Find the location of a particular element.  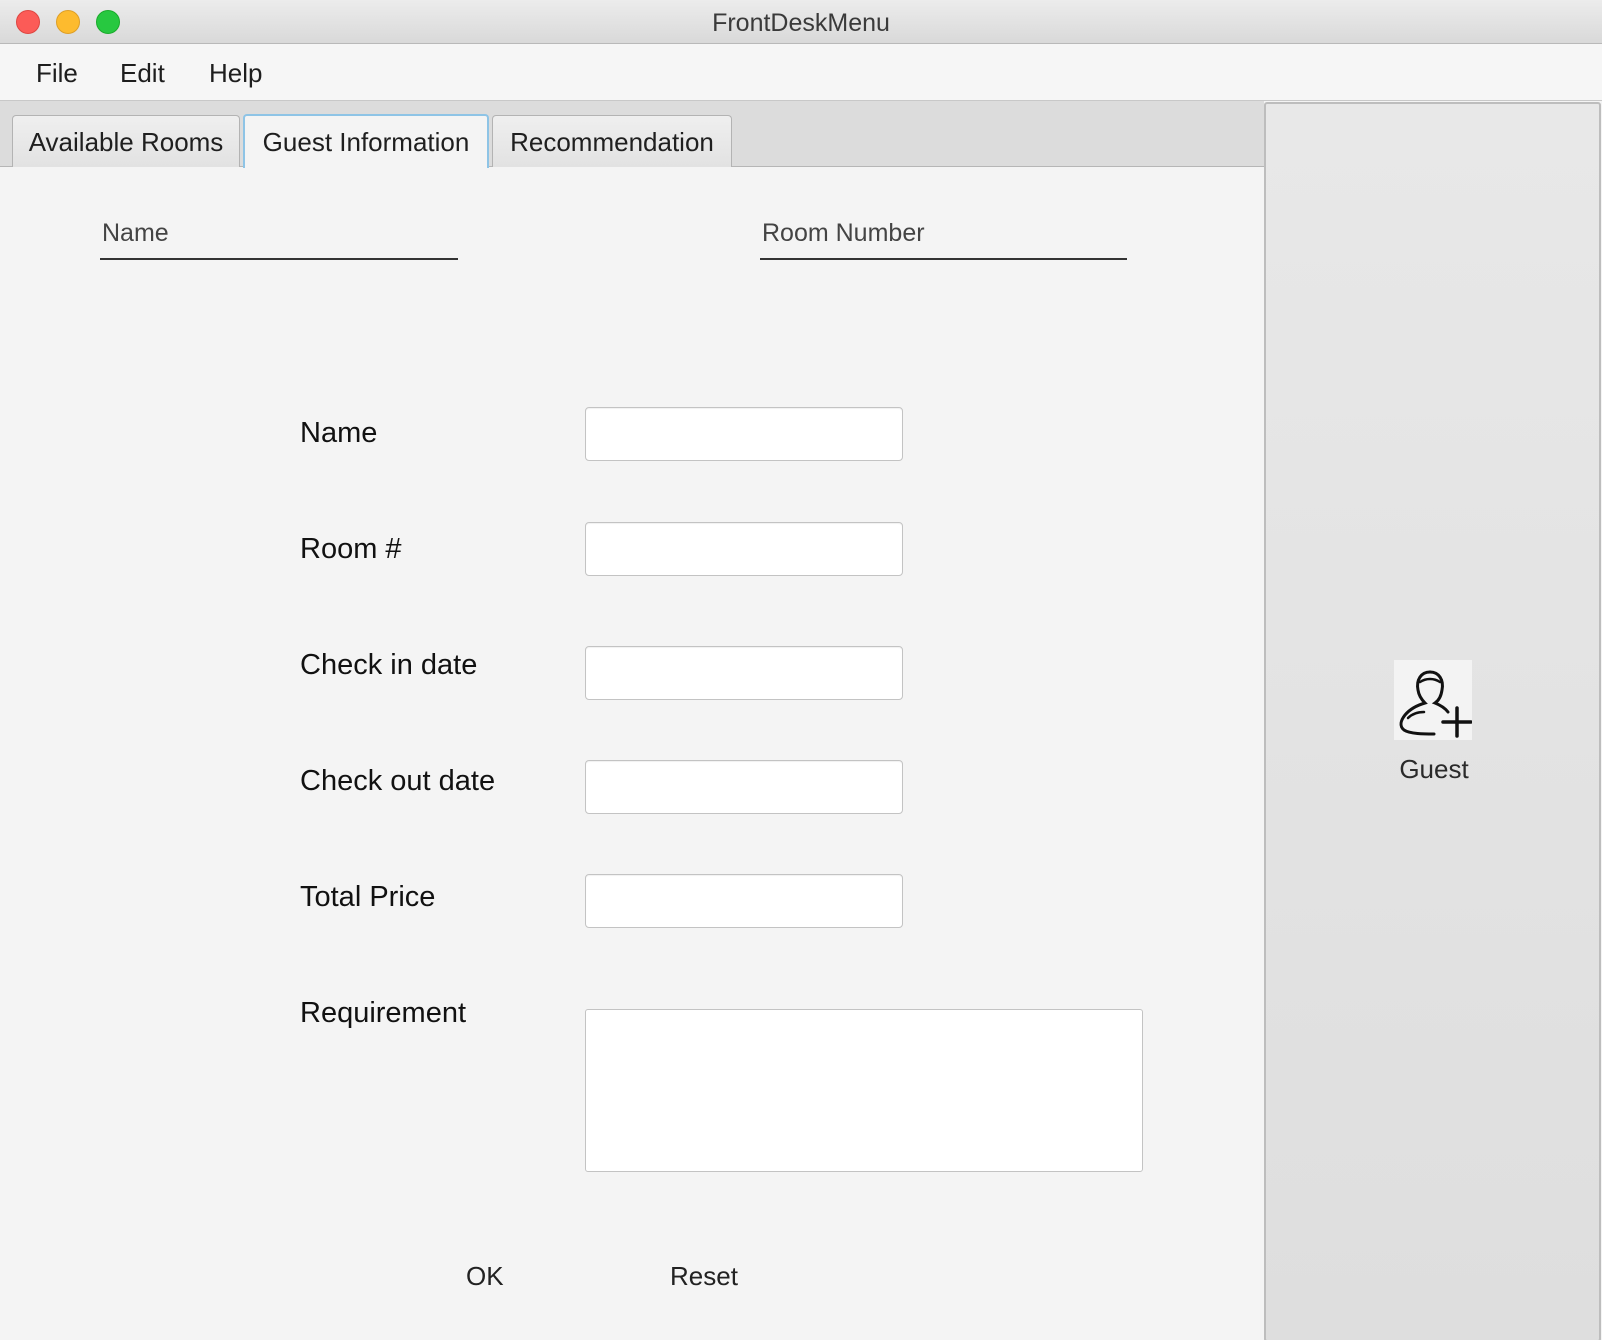

check-in-date-input is located at coordinates (744, 673).